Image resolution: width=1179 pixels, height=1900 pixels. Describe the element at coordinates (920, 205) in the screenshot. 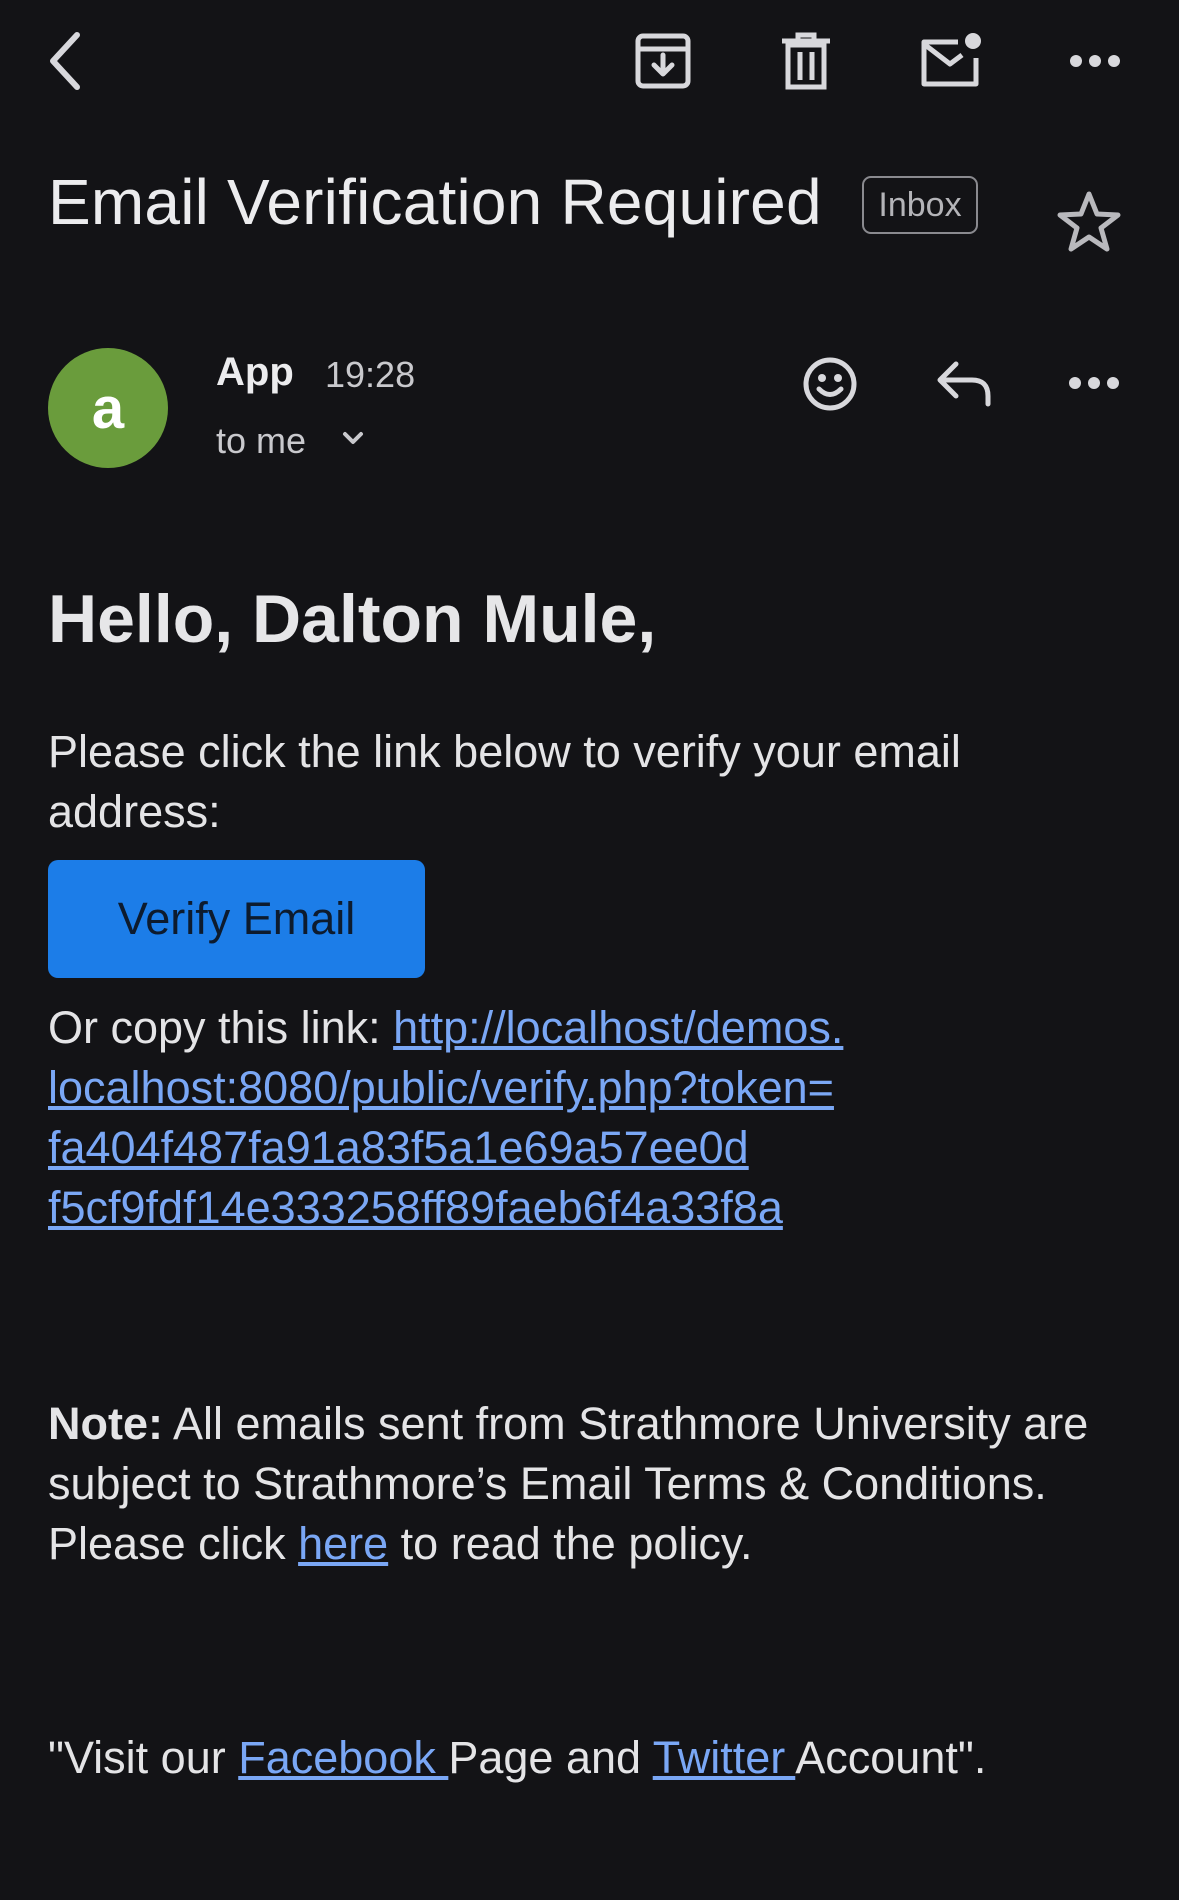

I see `inbox-label-badge: Inbox` at that location.